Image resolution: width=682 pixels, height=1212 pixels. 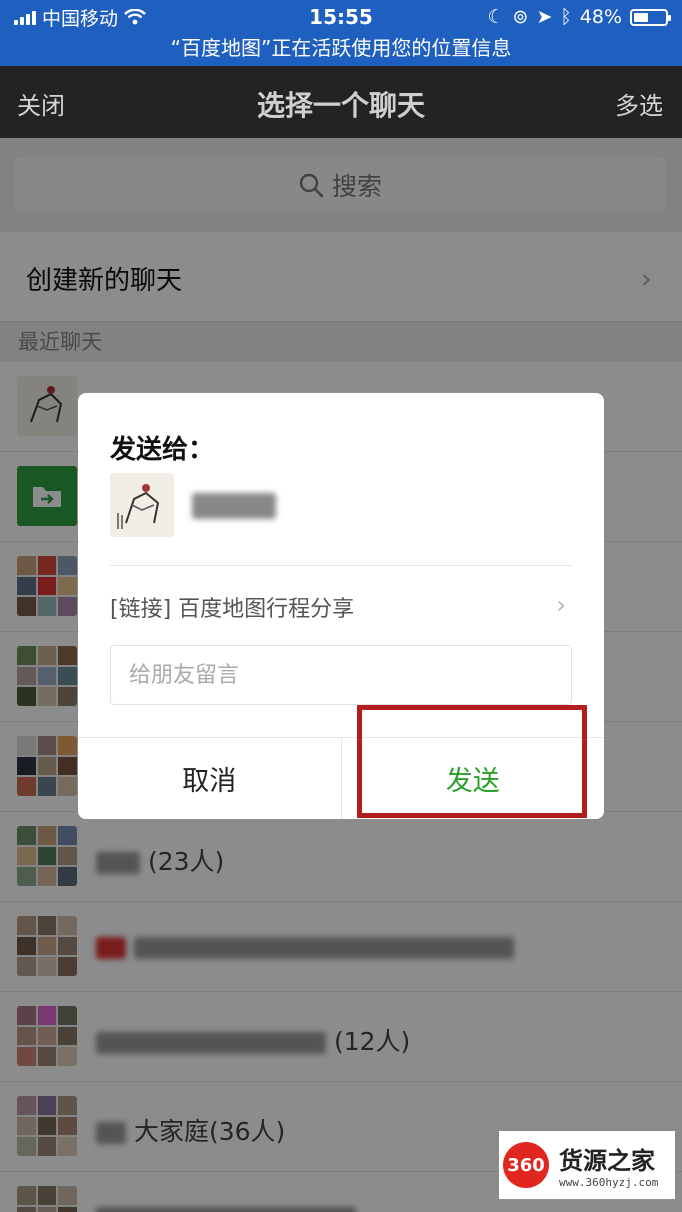 What do you see at coordinates (650, 17) in the screenshot?
I see `battery-icon` at bounding box center [650, 17].